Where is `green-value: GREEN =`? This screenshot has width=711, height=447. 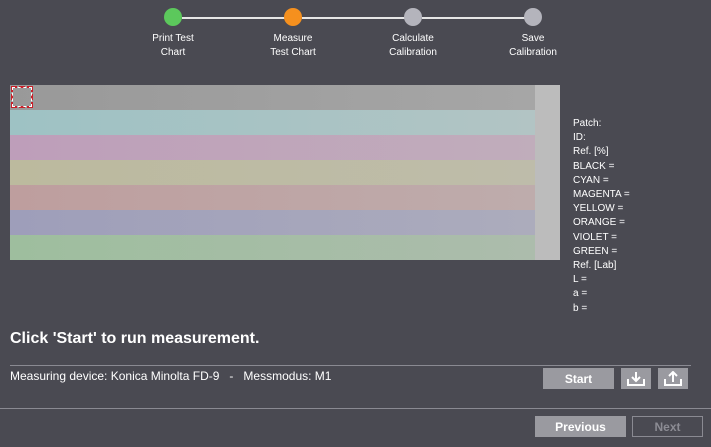 green-value: GREEN = is located at coordinates (595, 251).